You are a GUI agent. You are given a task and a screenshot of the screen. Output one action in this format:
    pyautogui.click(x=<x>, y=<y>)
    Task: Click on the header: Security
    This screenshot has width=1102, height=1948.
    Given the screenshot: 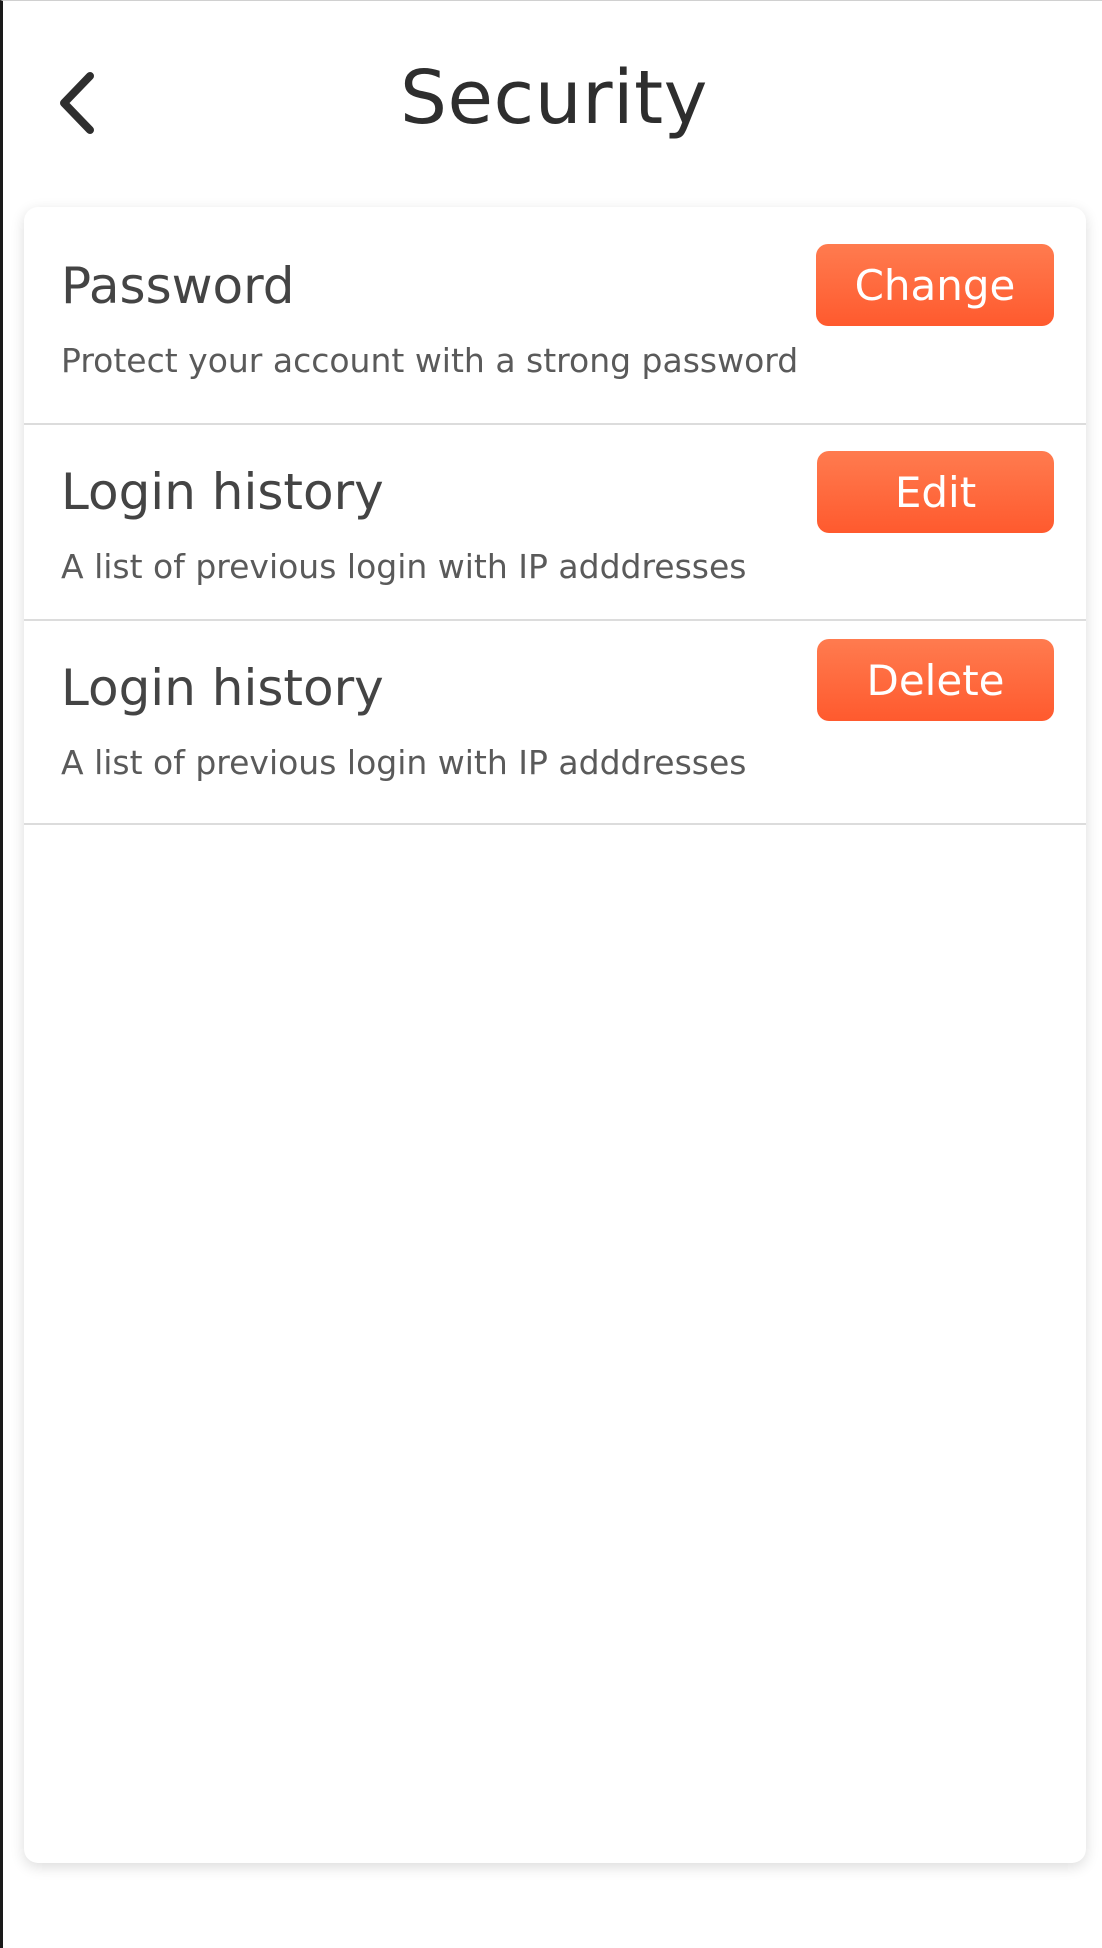 What is the action you would take?
    pyautogui.click(x=552, y=101)
    